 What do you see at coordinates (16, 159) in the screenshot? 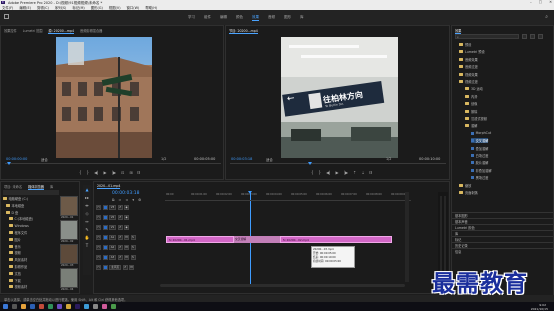
I see `source-timecode: 00:00:00:00` at bounding box center [16, 159].